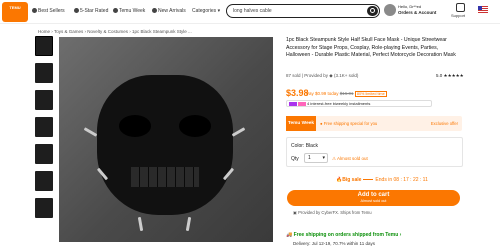  I want to click on product-options: Color: Black Qty 1 ▾ ⚠ Almost sold out, so click(374, 152).